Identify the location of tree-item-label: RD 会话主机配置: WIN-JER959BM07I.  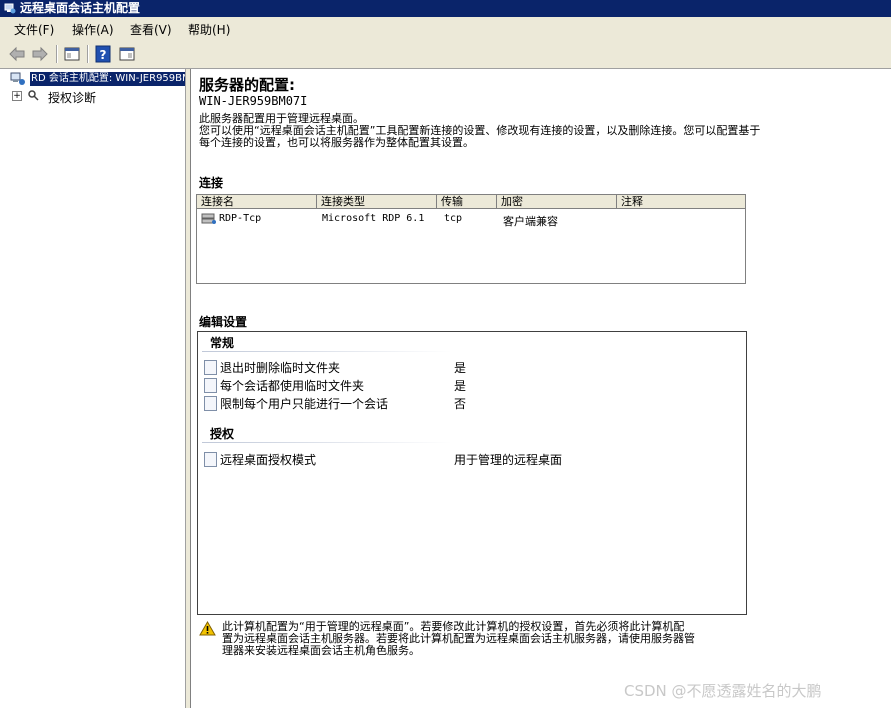
(107, 79).